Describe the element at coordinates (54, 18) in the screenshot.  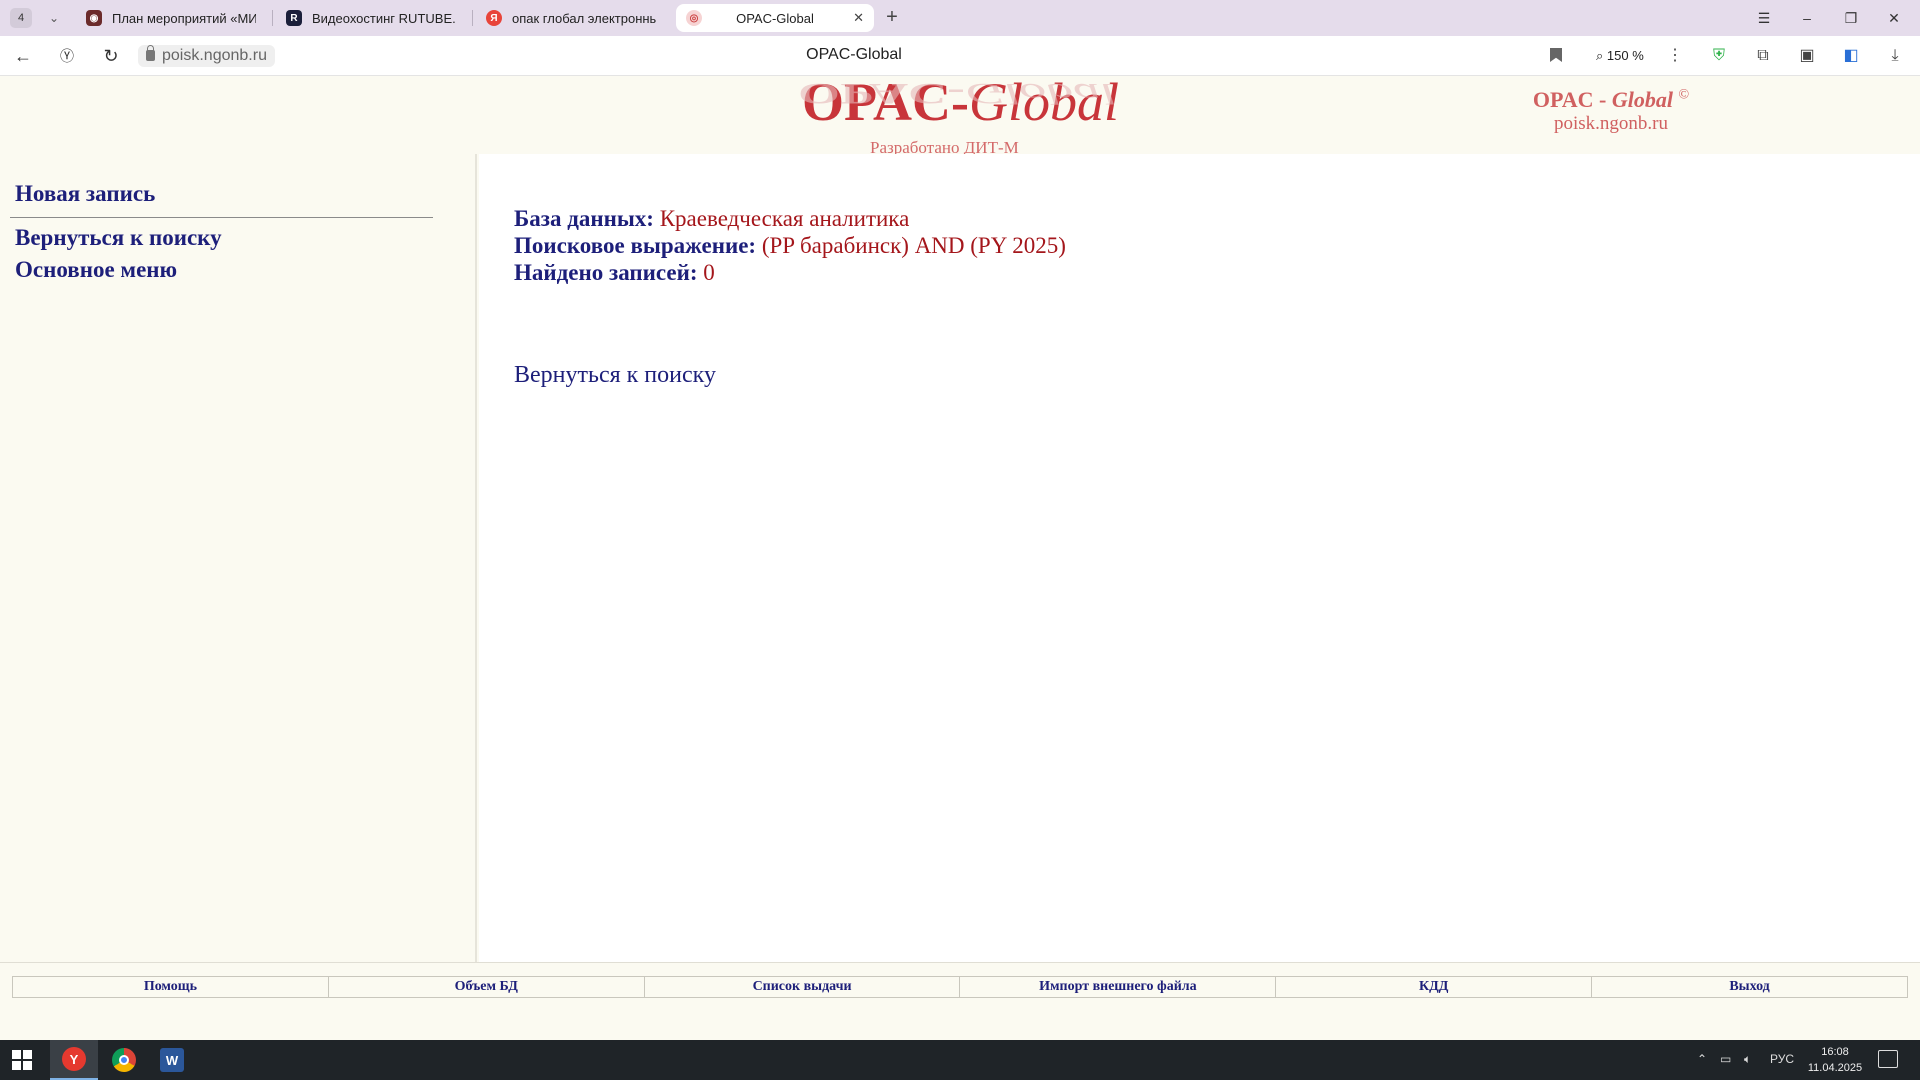
I see `tab-list-chevron-icon: ⌄` at that location.